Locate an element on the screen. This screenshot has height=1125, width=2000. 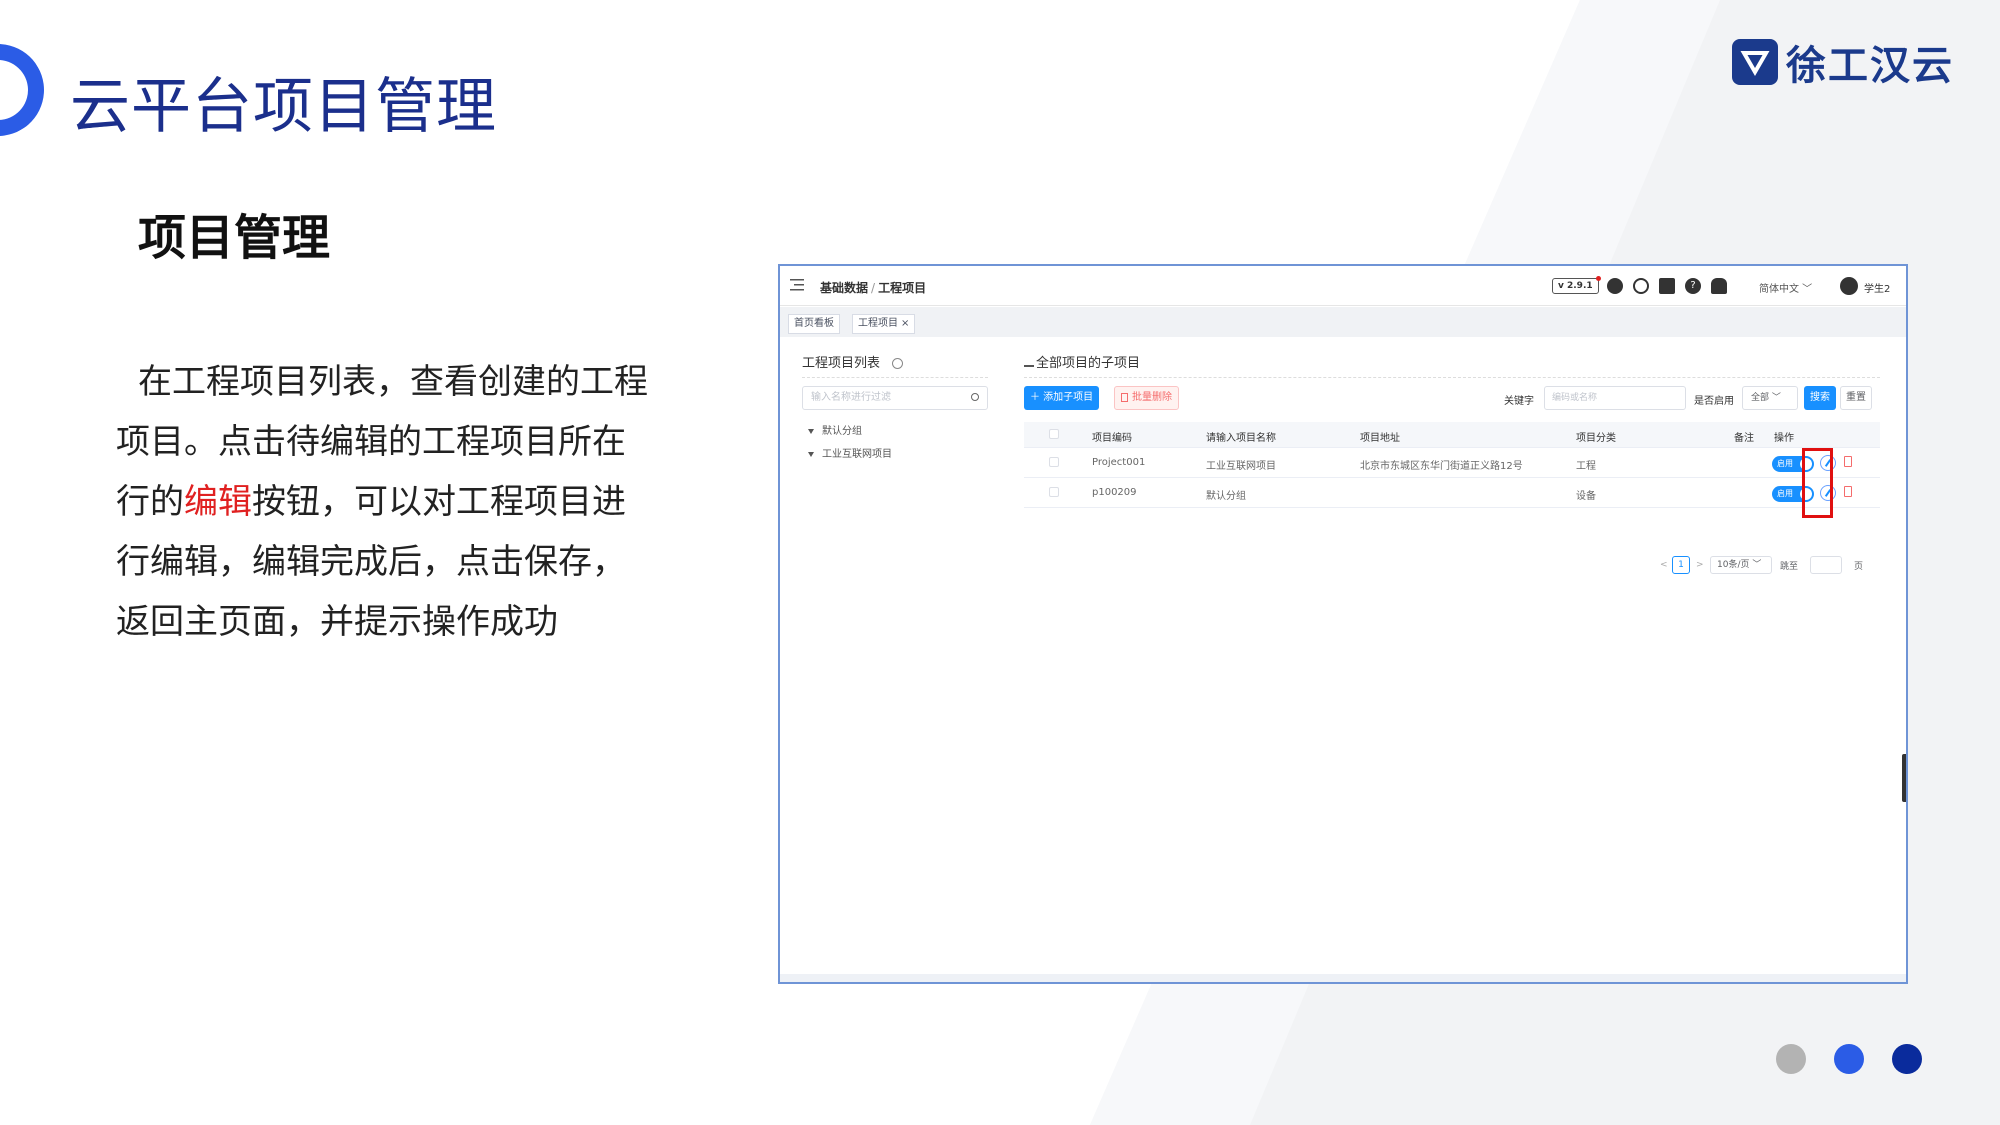
brand-name: 徐工汉云 is located at coordinates (1870, 66).